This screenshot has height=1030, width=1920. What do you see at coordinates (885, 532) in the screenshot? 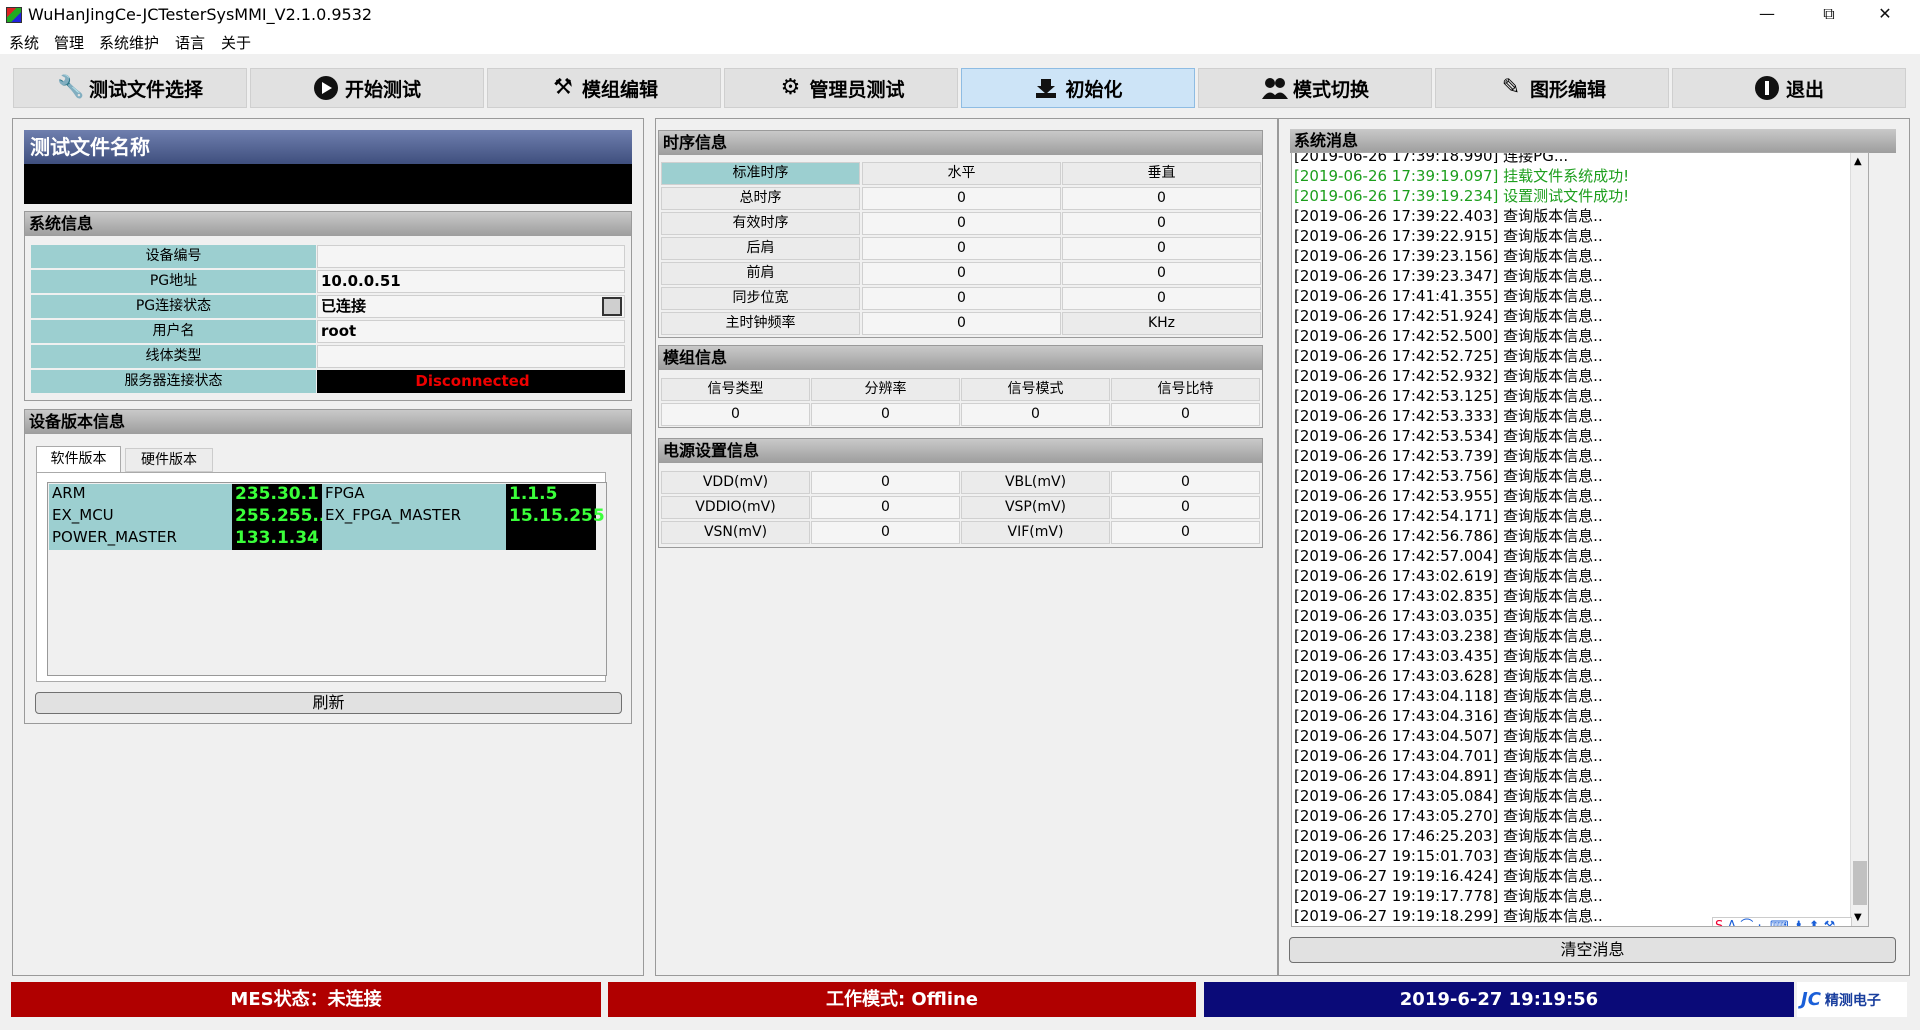
I see `power-cell: 0` at bounding box center [885, 532].